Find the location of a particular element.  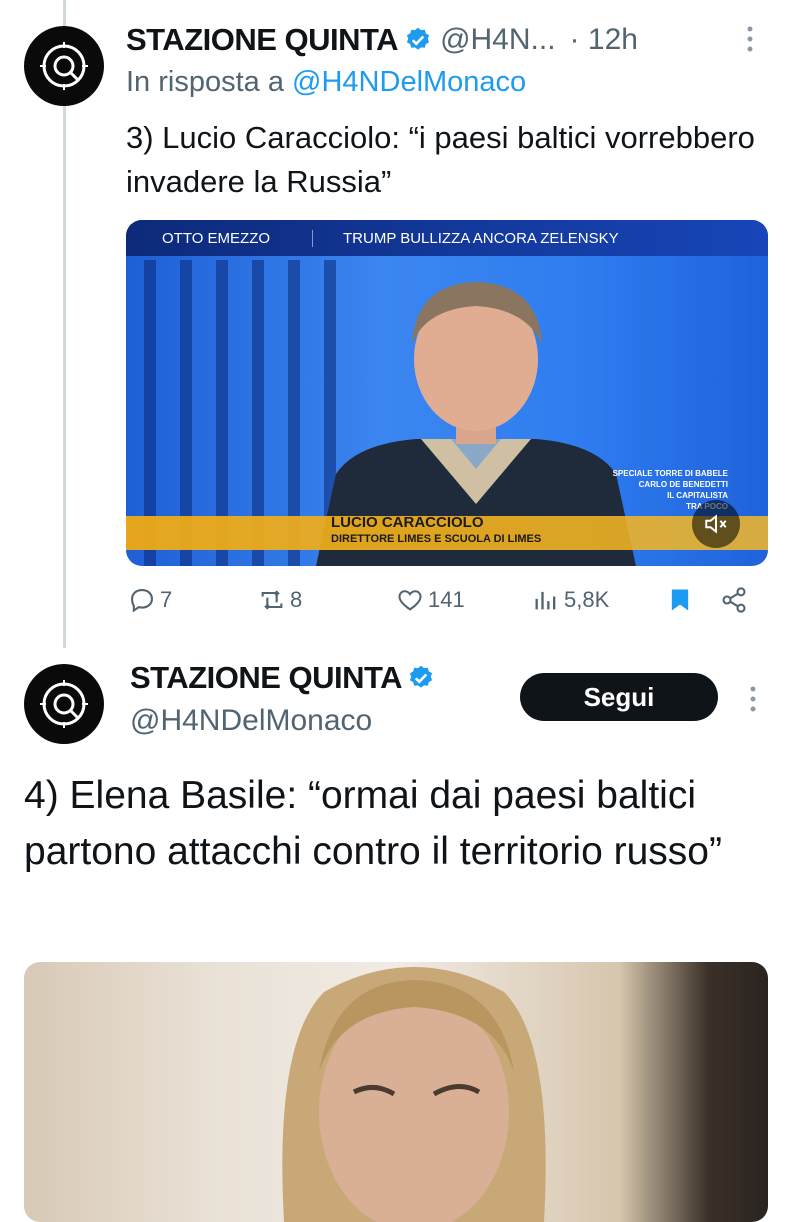

like-count: 141 is located at coordinates (446, 599).